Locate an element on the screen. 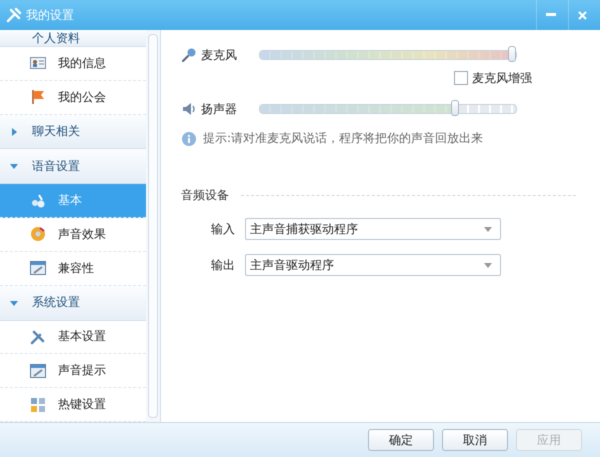 This screenshot has width=600, height=457. close-icon is located at coordinates (582, 15).